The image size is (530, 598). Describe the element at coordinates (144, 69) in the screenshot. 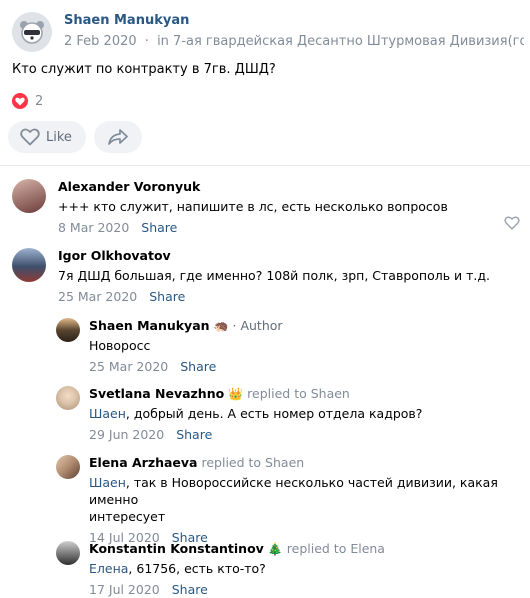

I see `post-text: Кто служит по контракту в 7гв. ДШД?` at that location.